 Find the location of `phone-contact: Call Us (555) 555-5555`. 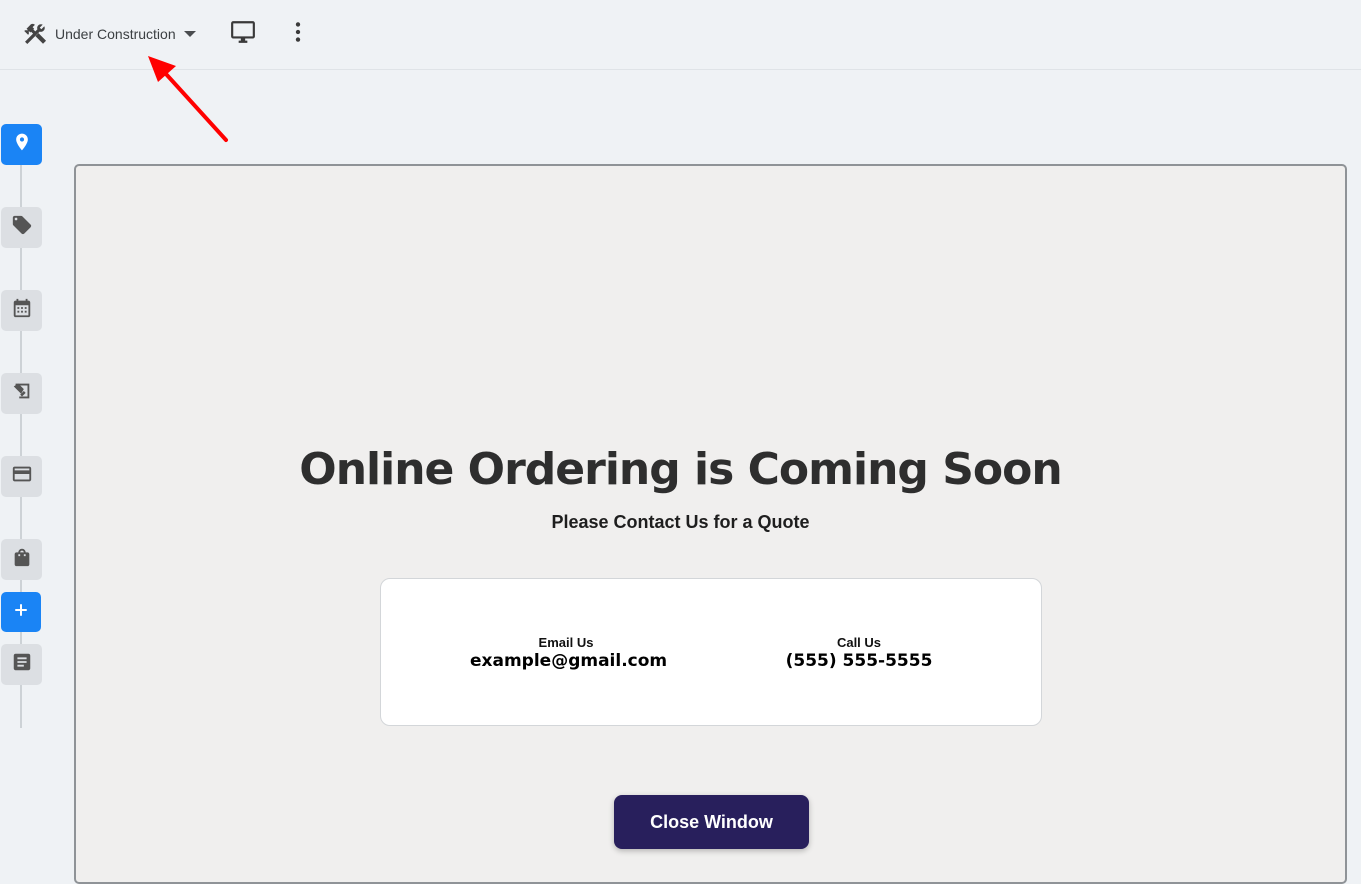

phone-contact: Call Us (555) 555-5555 is located at coordinates (859, 653).